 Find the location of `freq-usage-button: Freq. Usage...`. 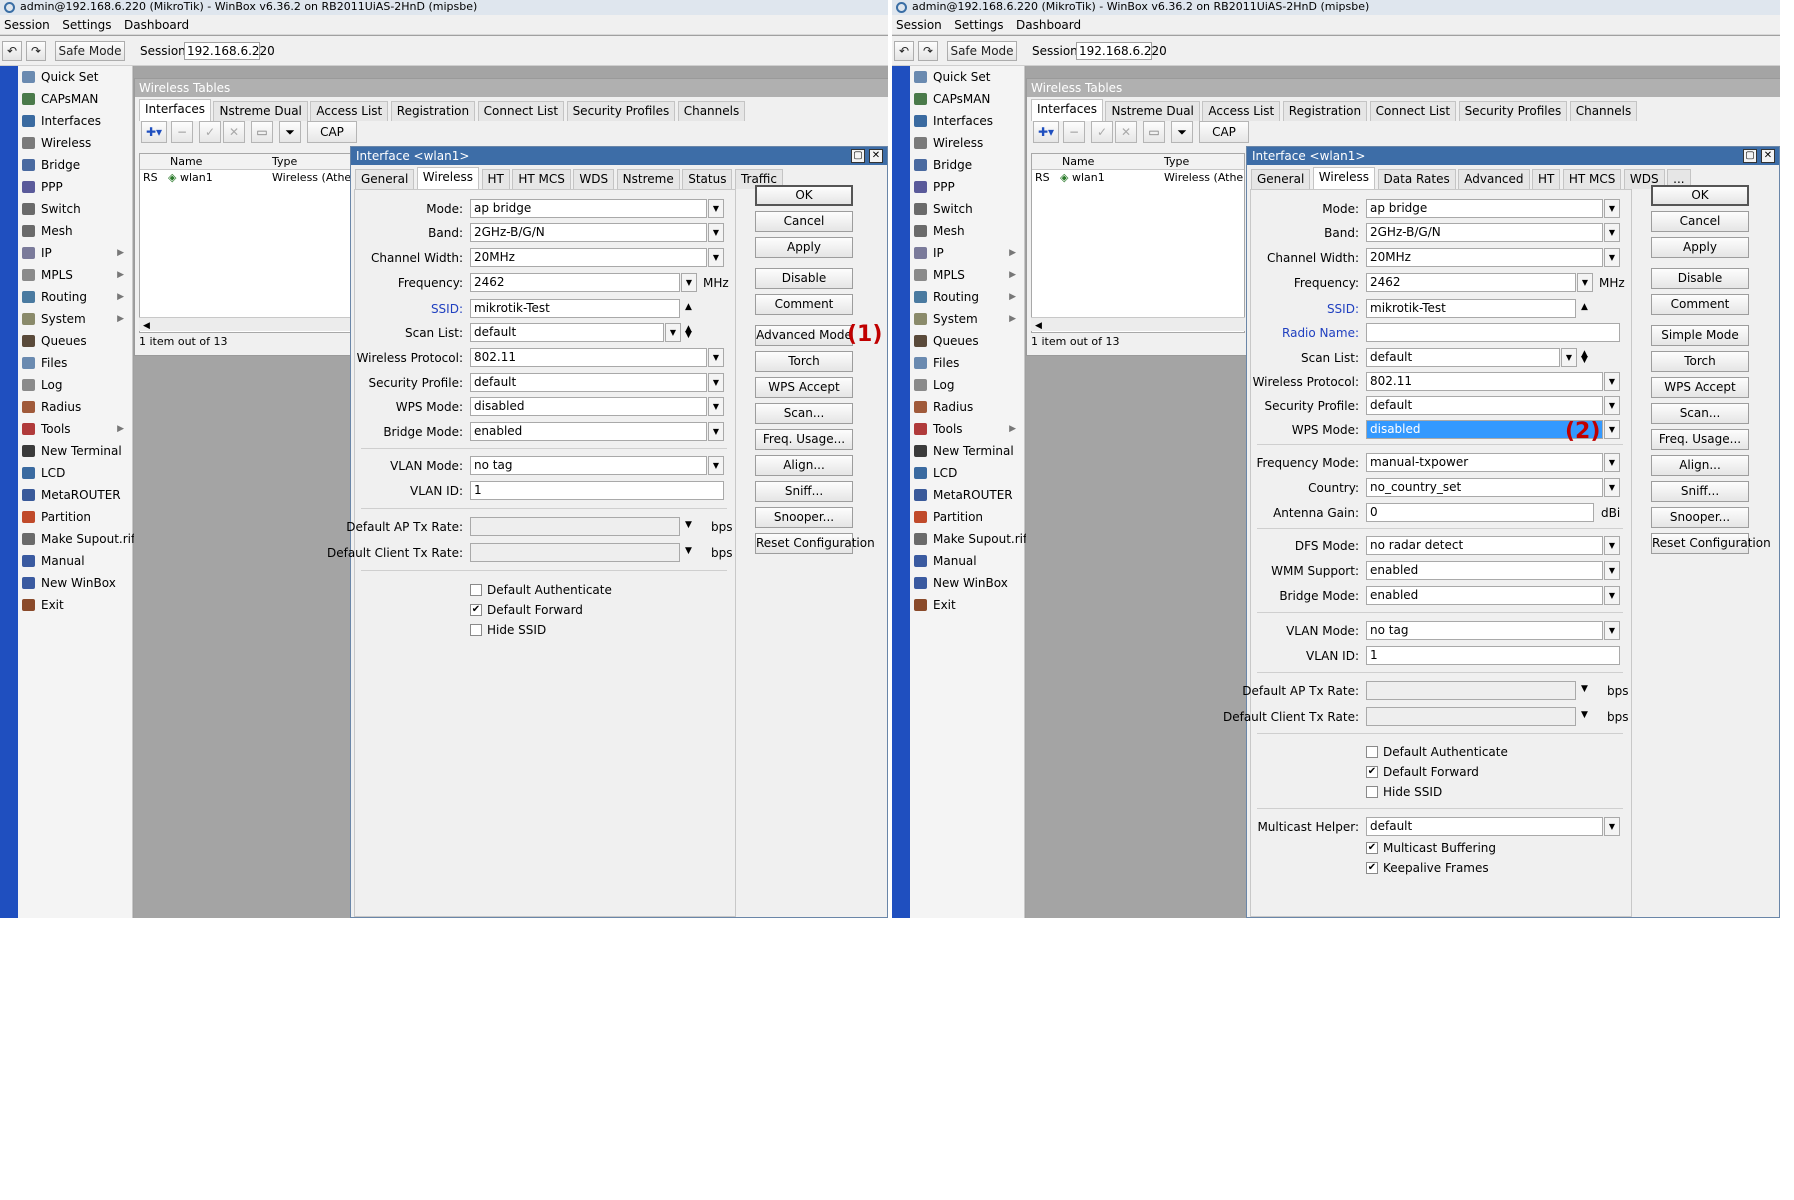

freq-usage-button: Freq. Usage... is located at coordinates (1700, 439).